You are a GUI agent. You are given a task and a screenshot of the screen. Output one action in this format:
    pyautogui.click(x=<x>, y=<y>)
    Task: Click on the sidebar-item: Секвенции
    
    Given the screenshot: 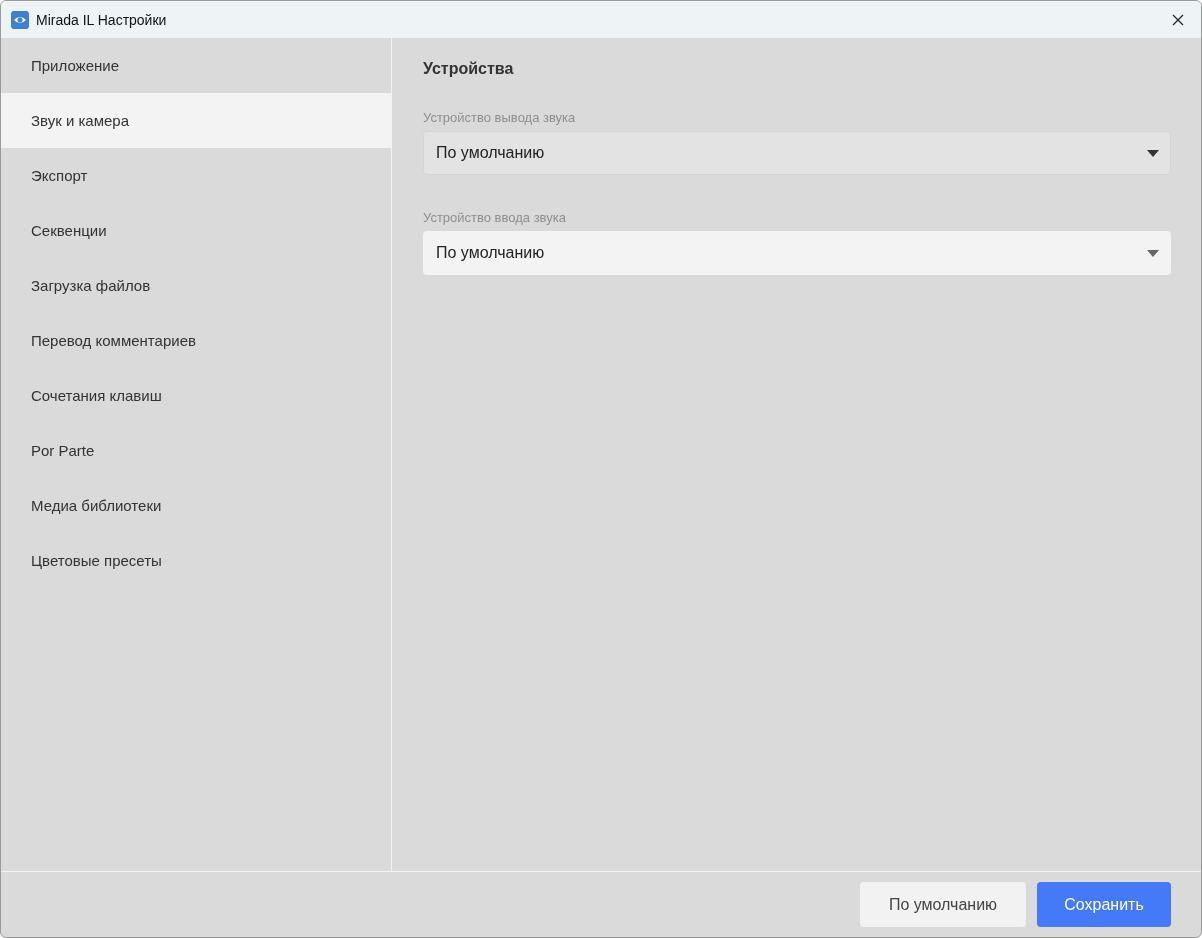 What is the action you would take?
    pyautogui.click(x=196, y=230)
    